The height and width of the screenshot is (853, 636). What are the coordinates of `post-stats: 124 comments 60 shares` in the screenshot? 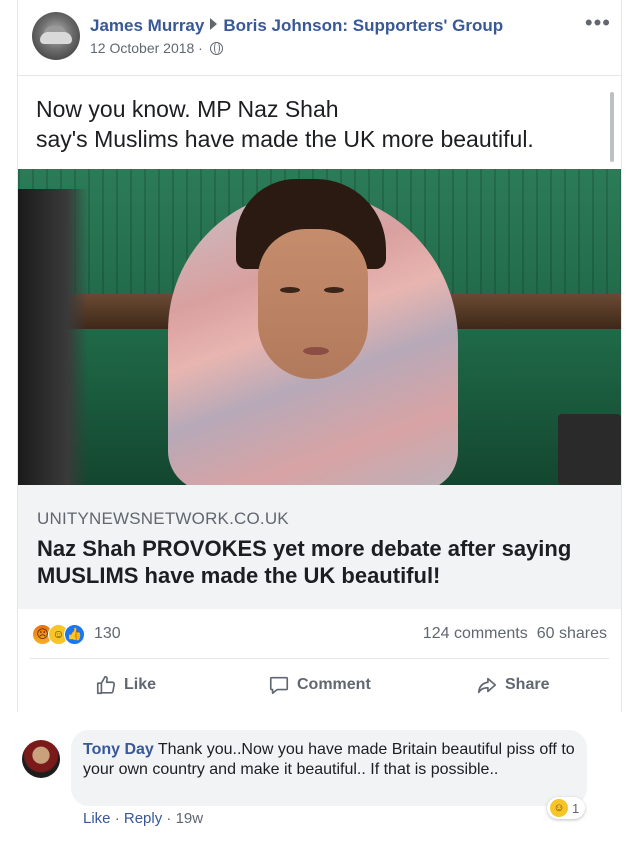 It's located at (515, 634).